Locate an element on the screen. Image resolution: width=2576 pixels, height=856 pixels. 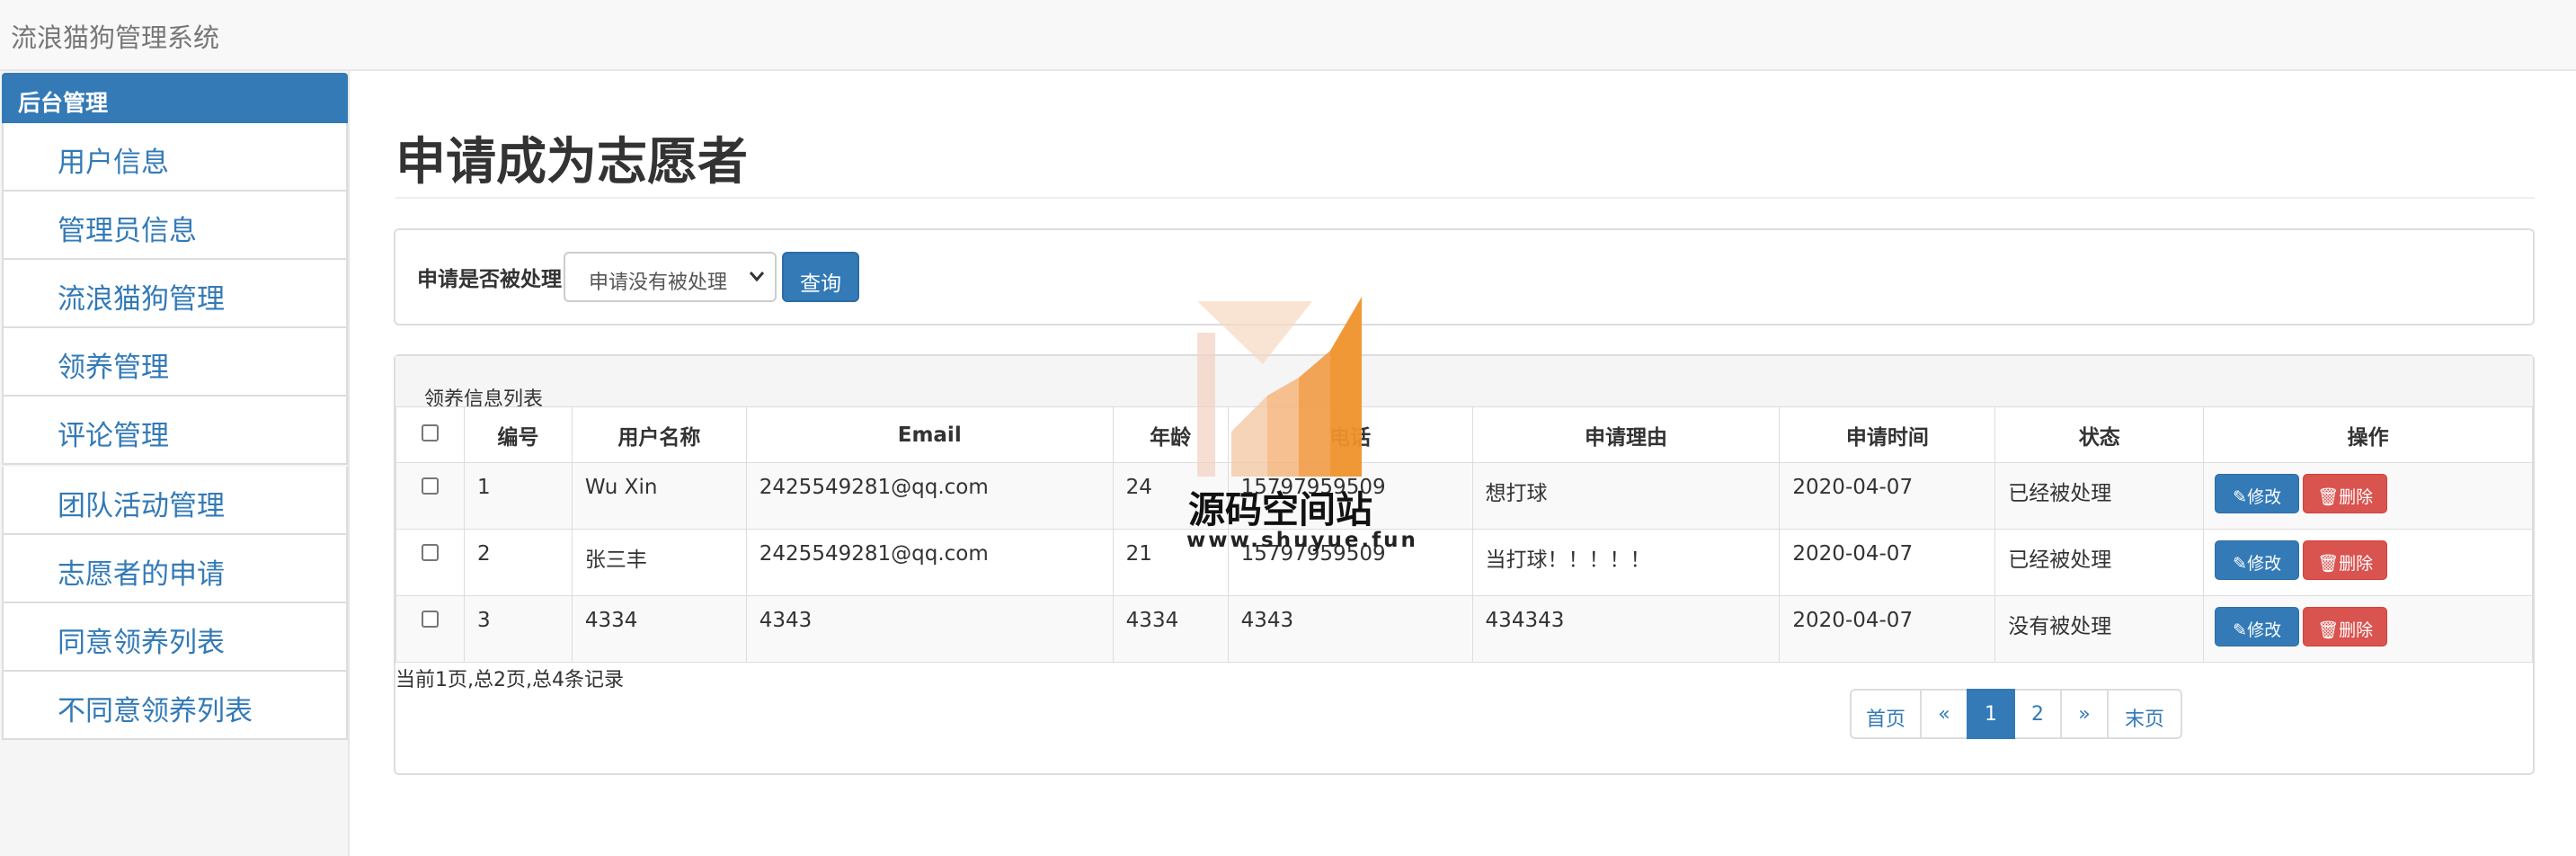
cell-id: 1 is located at coordinates (518, 496).